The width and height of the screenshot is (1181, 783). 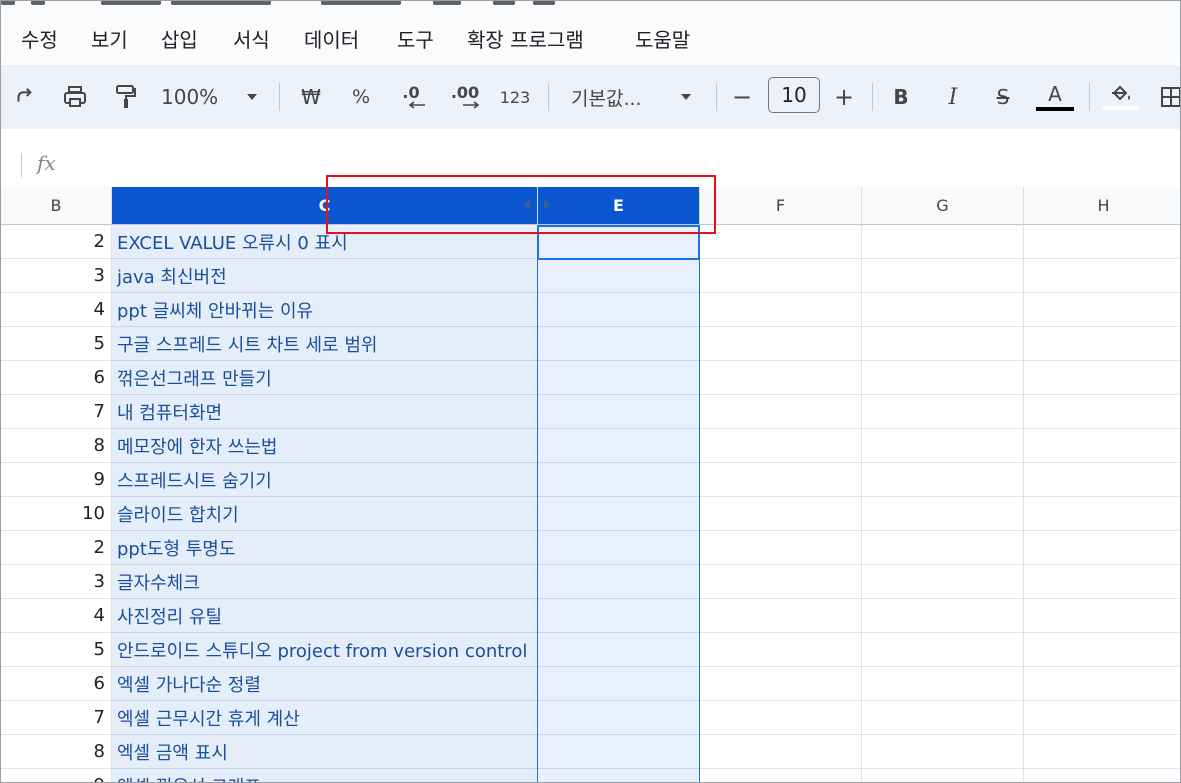 I want to click on cell-c: 안드로이드 스튜디오 project from version control, so click(x=325, y=650).